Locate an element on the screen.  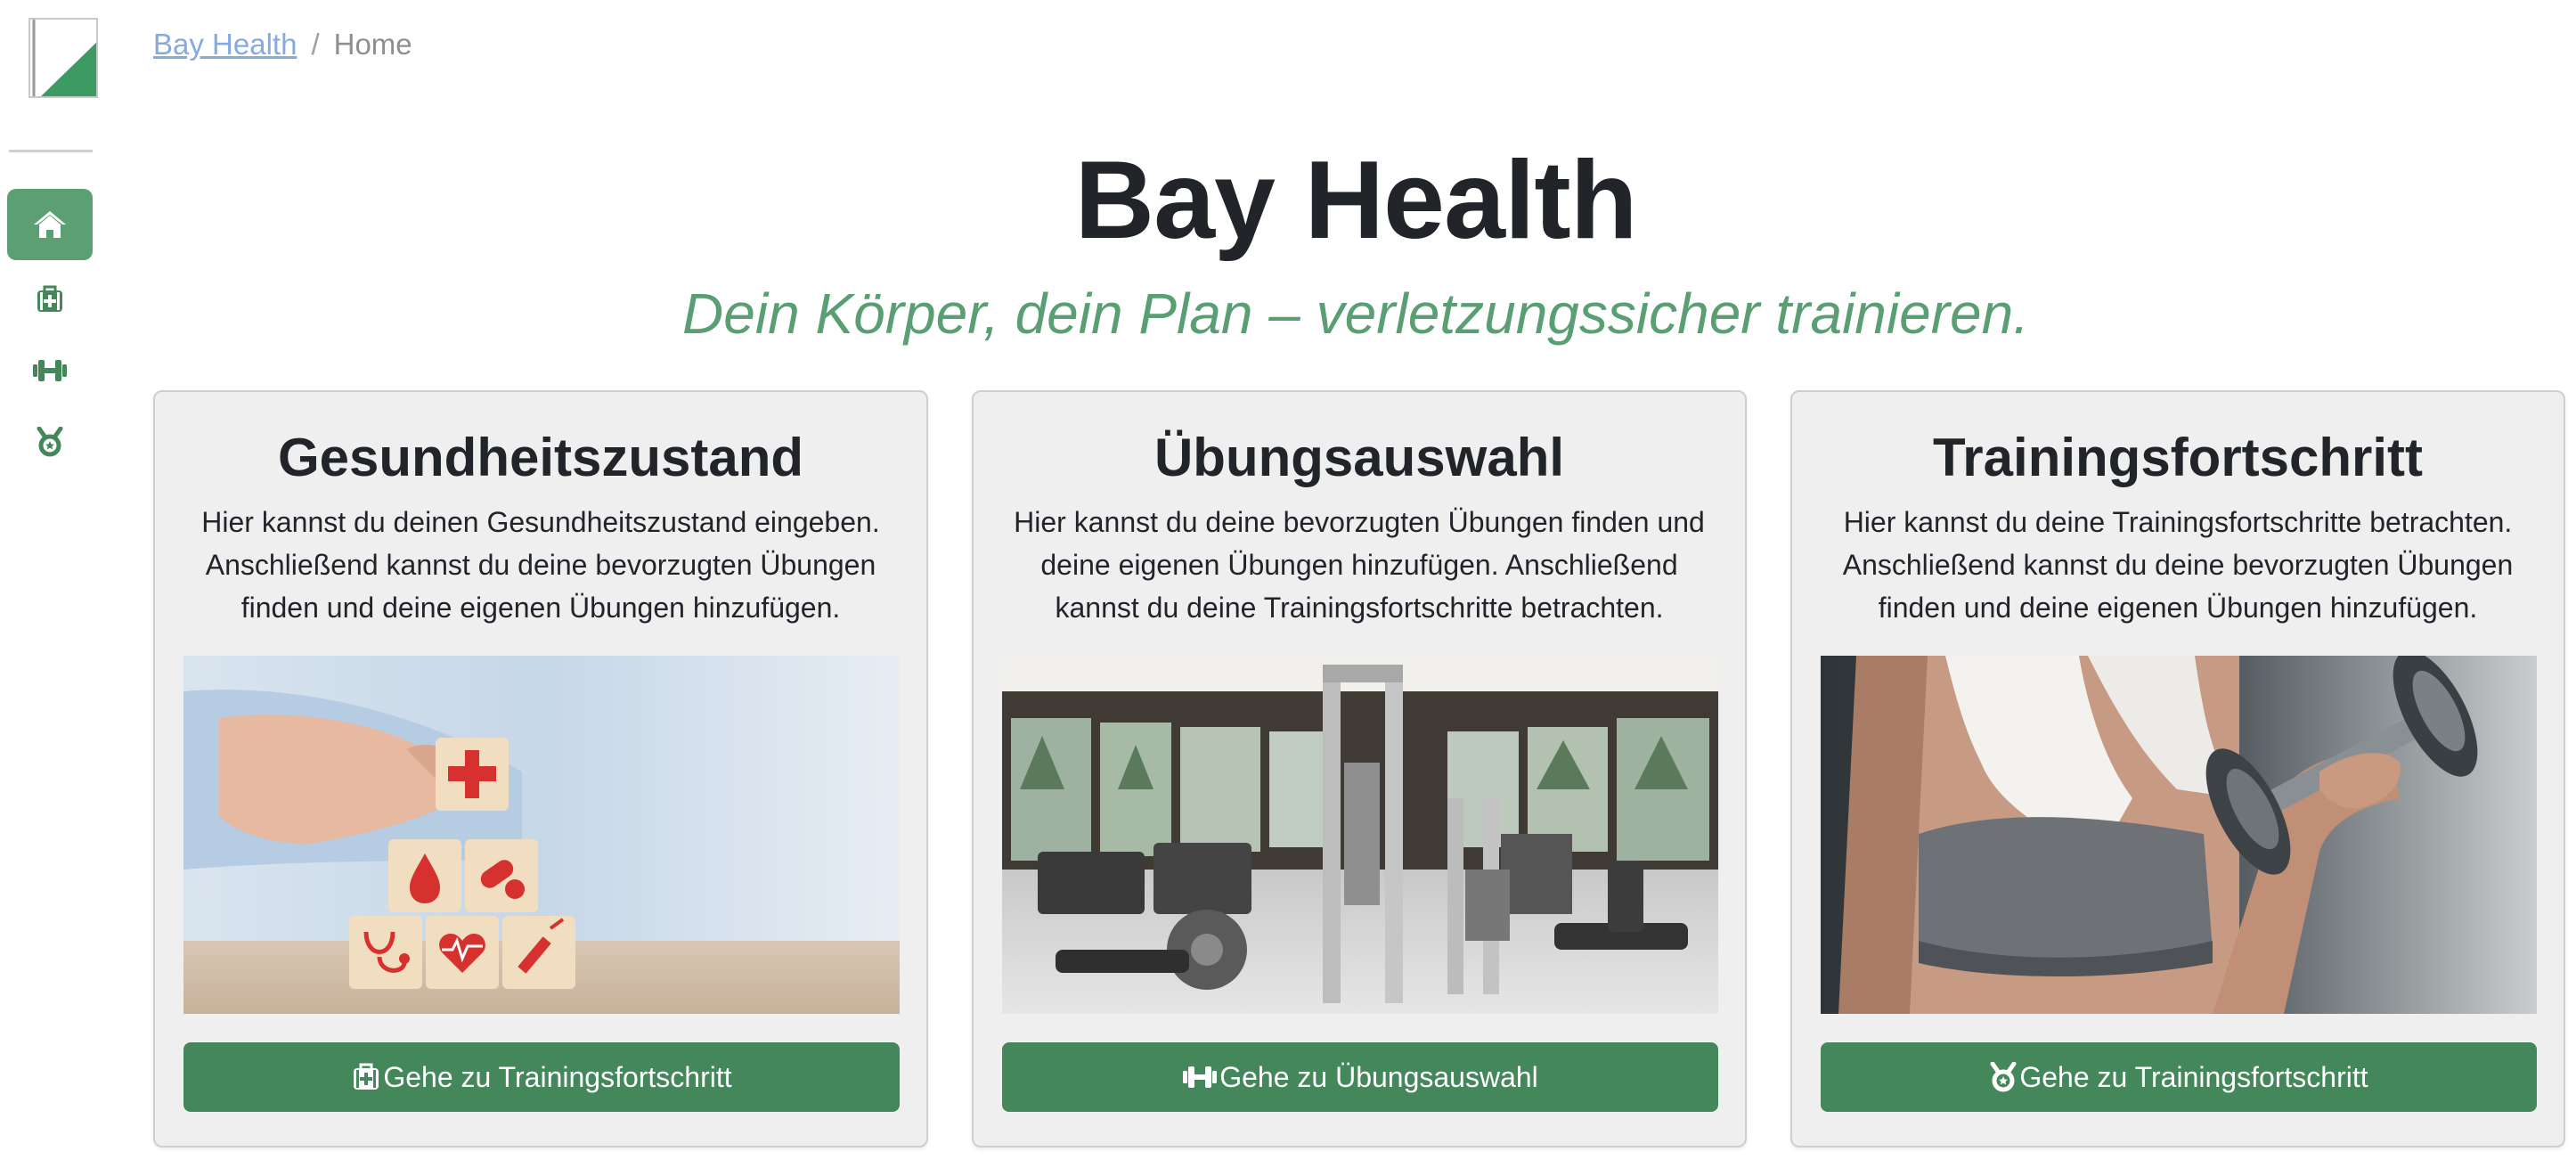
app-logo is located at coordinates (64, 58).